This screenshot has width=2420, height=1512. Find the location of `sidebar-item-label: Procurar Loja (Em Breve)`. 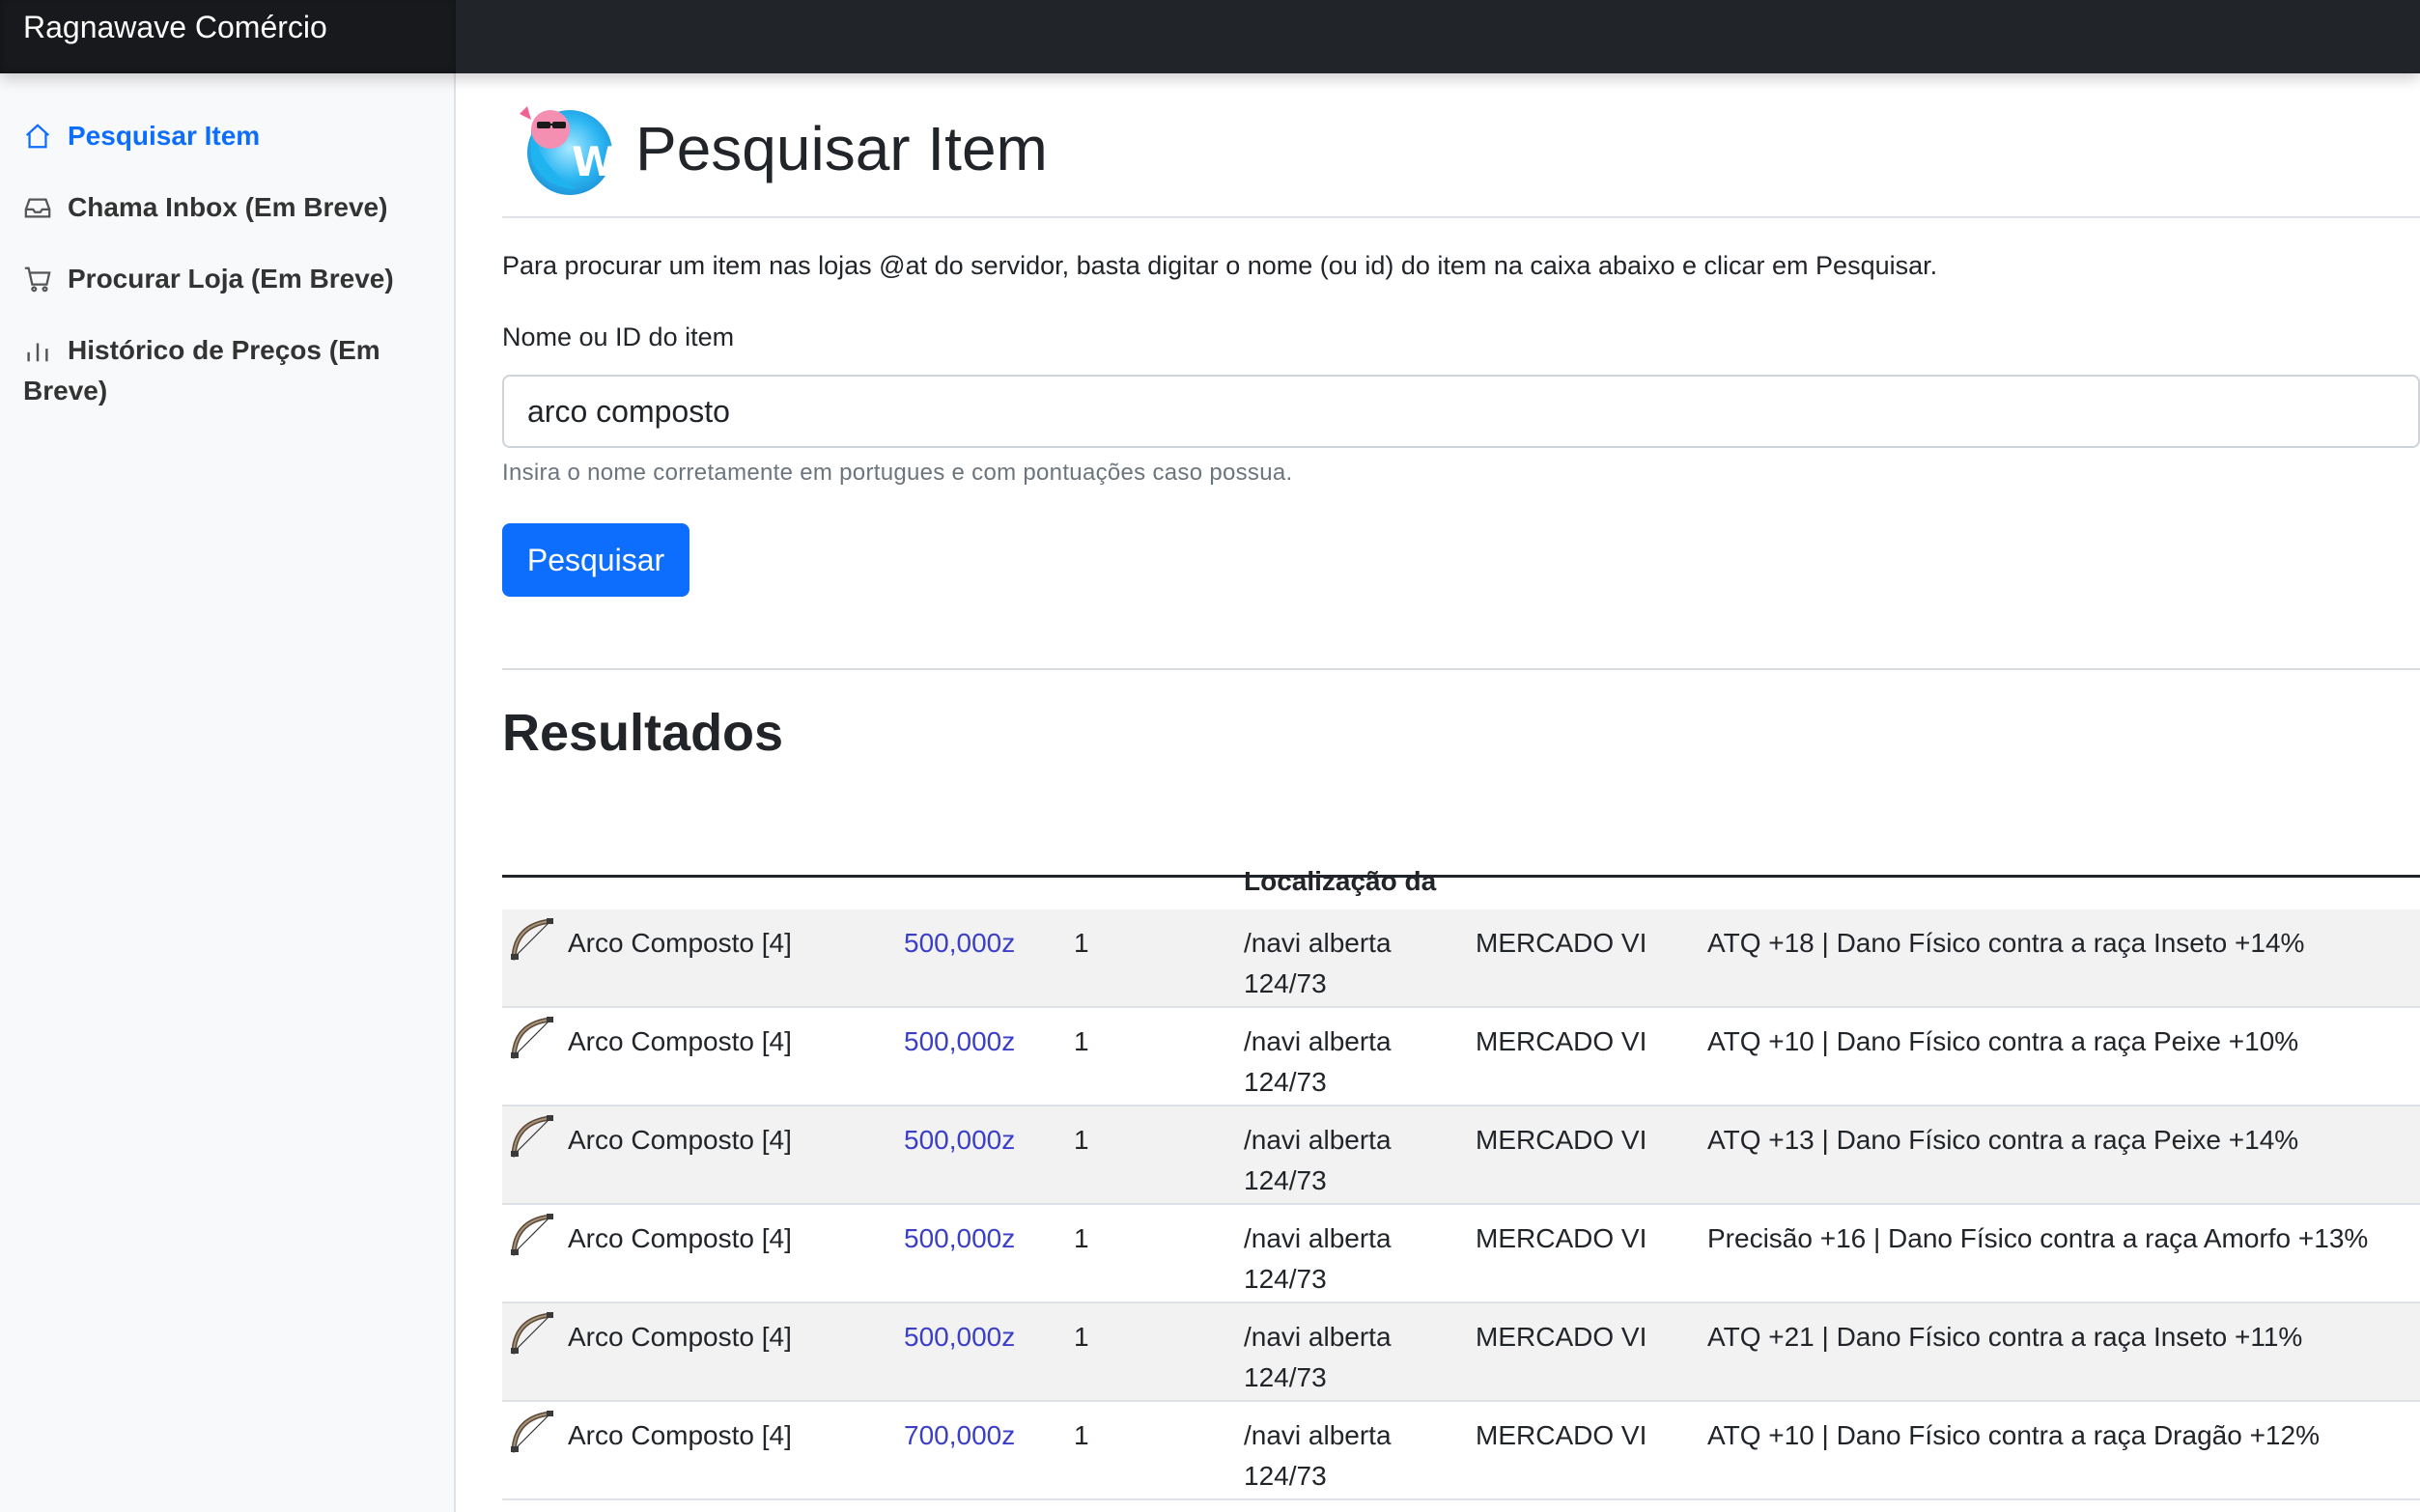

sidebar-item-label: Procurar Loja (Em Breve) is located at coordinates (231, 279).